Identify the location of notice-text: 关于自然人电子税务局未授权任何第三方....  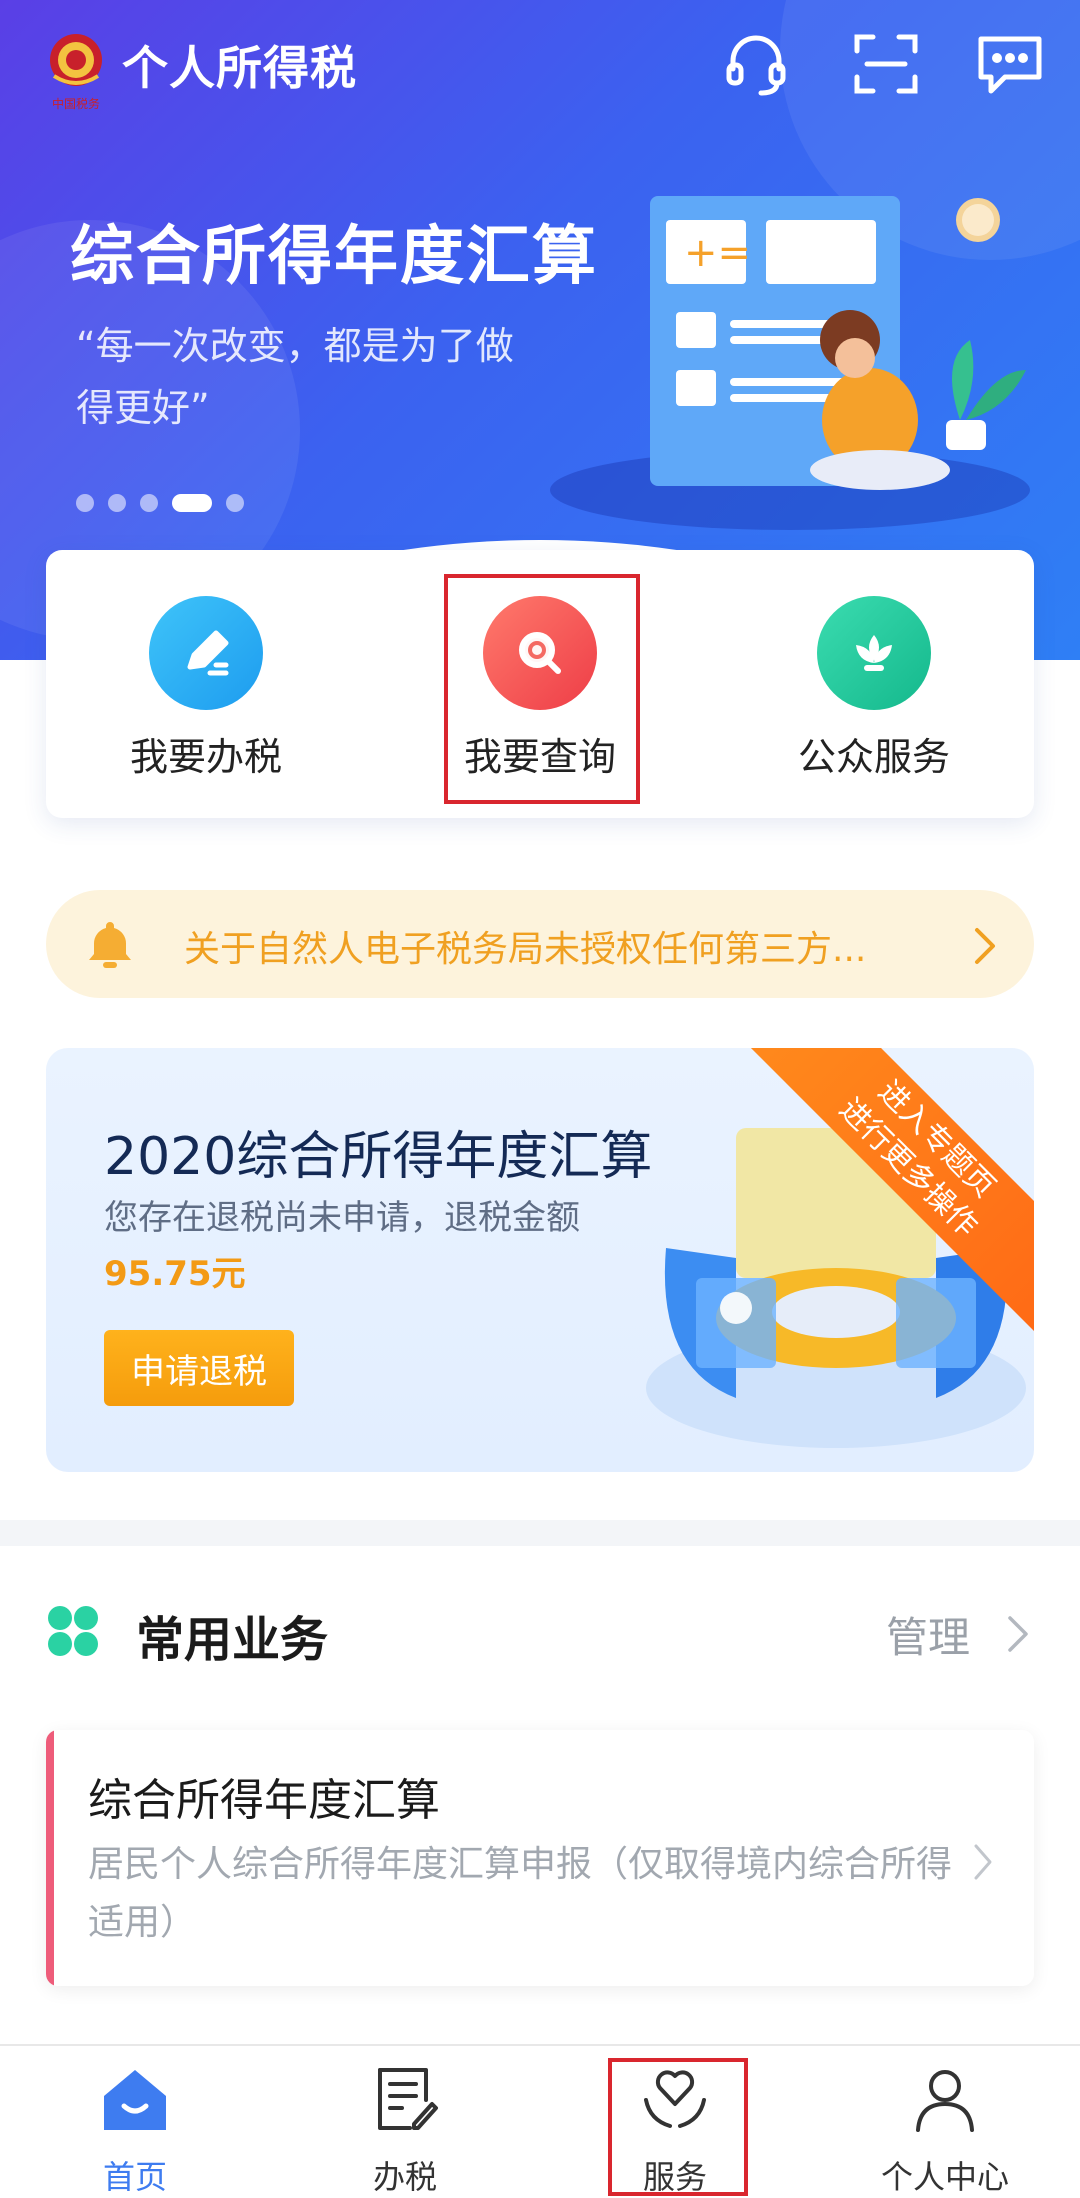
(525, 949).